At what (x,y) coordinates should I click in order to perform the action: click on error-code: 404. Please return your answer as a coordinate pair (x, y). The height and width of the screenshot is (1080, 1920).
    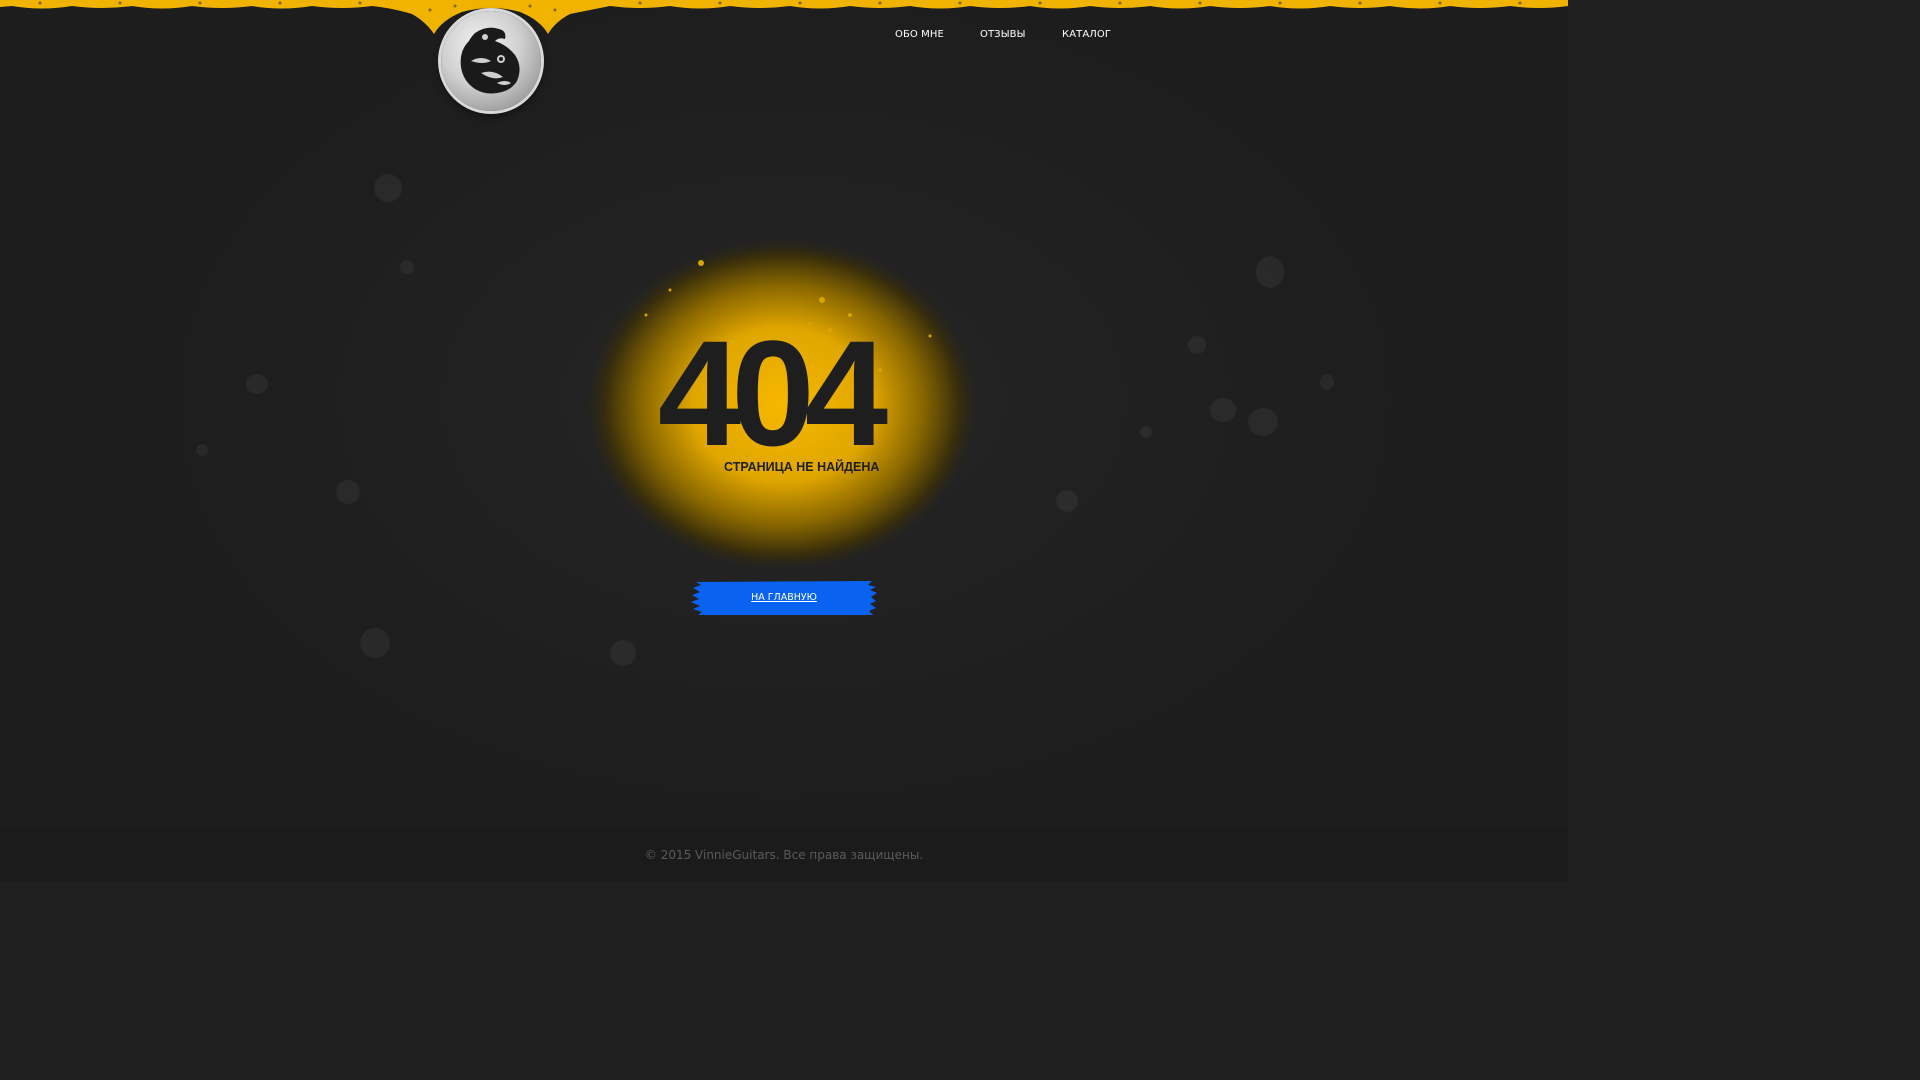
    Looking at the image, I should click on (772, 393).